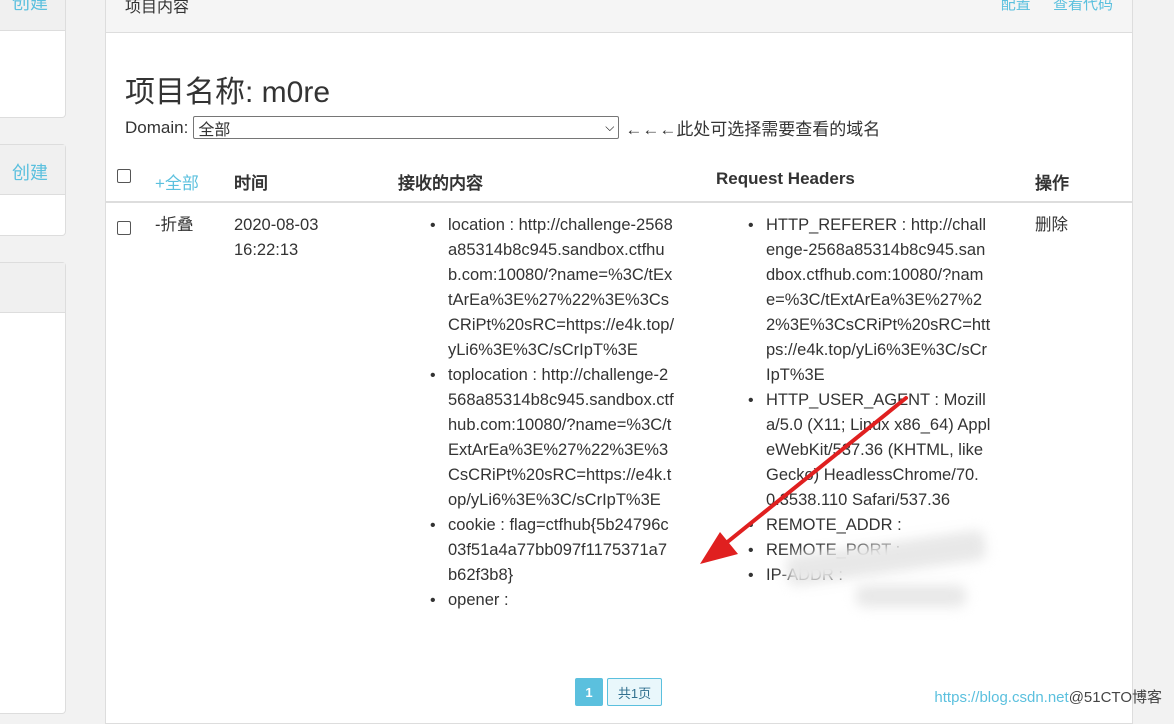 The width and height of the screenshot is (1174, 724). What do you see at coordinates (804, 480) in the screenshot?
I see `red-arrow-annotation` at bounding box center [804, 480].